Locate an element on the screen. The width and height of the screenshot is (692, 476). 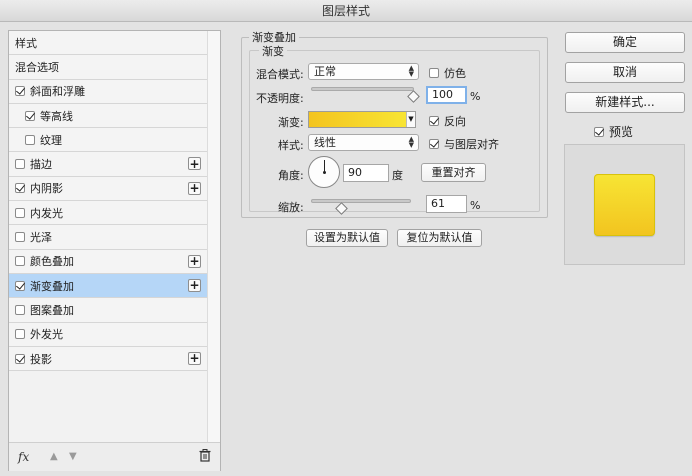
scale-input: 61 is located at coordinates (446, 204).